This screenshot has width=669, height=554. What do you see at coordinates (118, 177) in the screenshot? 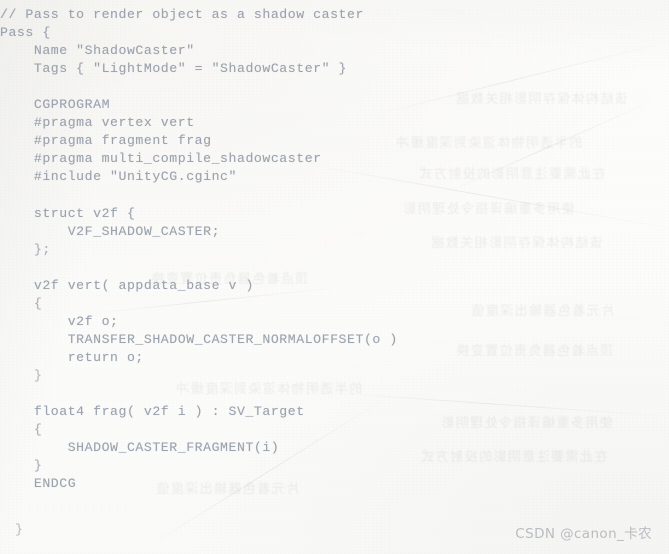
I see `code-line: #include "UnityCG.cginc"` at bounding box center [118, 177].